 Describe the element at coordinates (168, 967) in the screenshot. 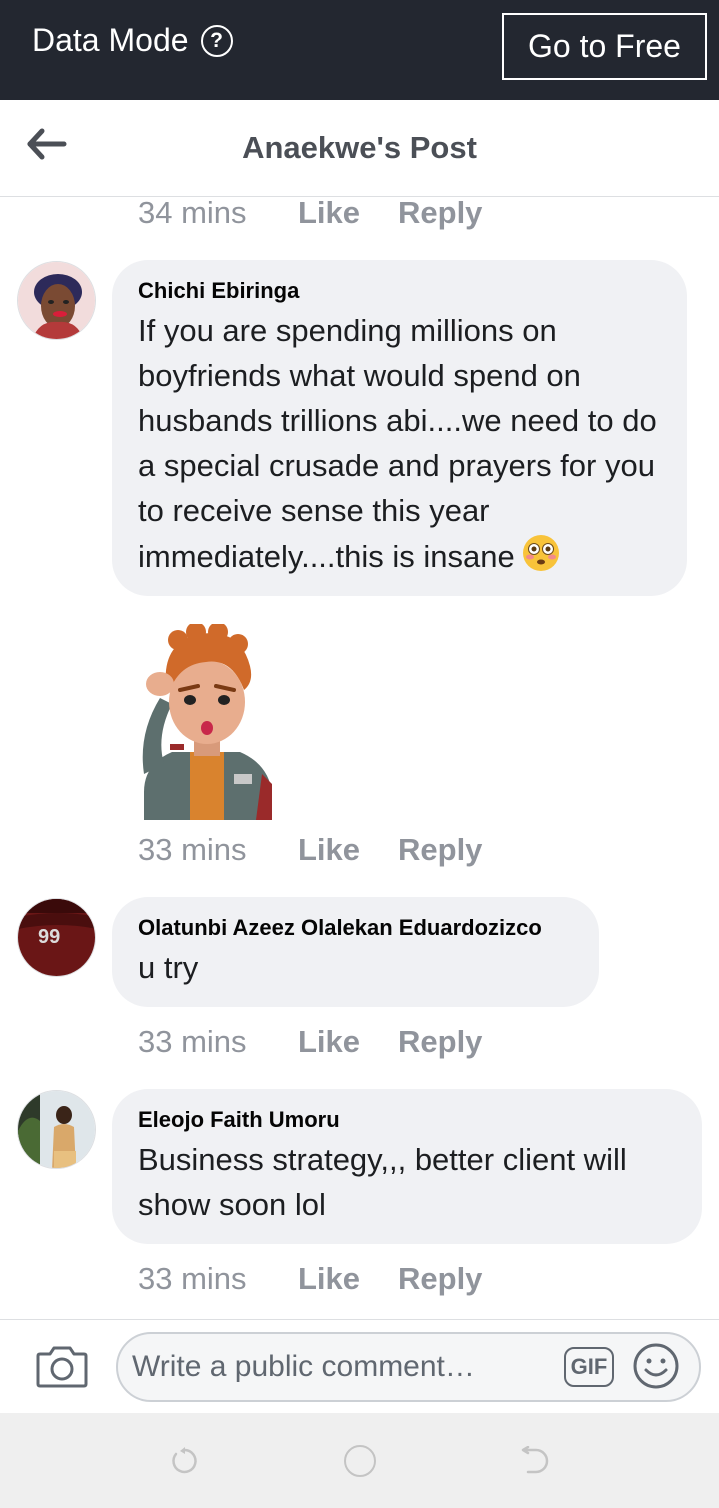

I see `comment-text: u try` at that location.